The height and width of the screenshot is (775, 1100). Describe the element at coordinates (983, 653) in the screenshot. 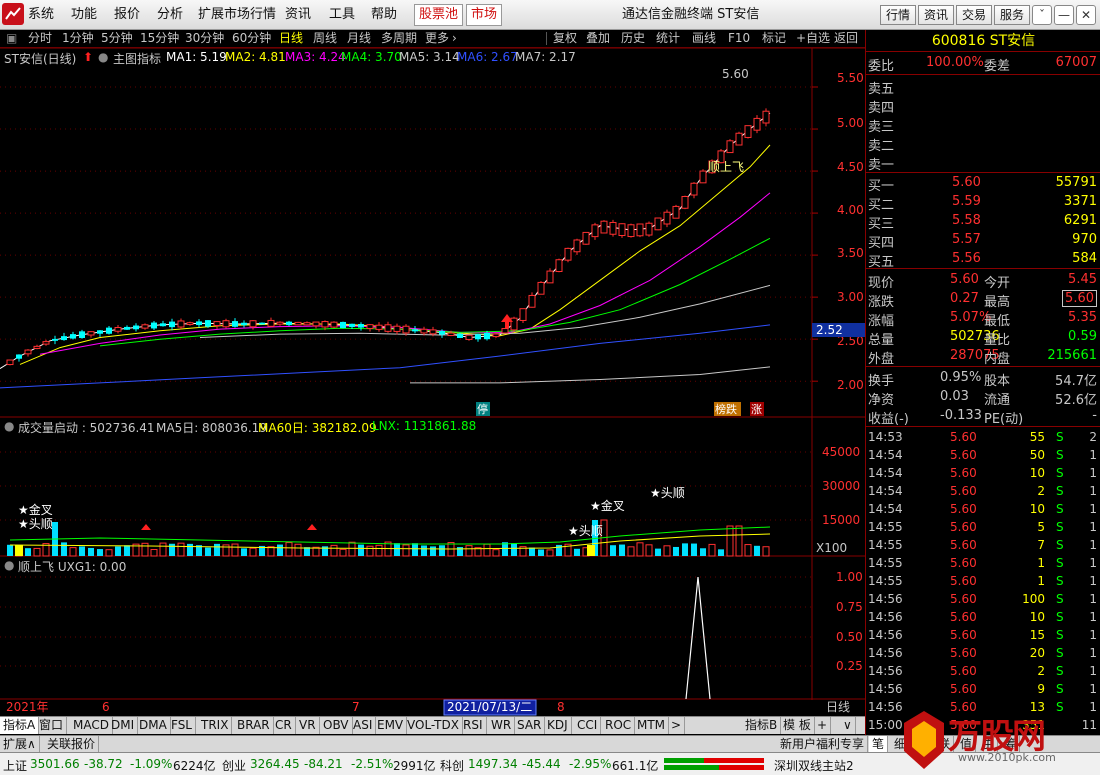

I see `tick-row: 14:56 5.60 20 S 1` at that location.